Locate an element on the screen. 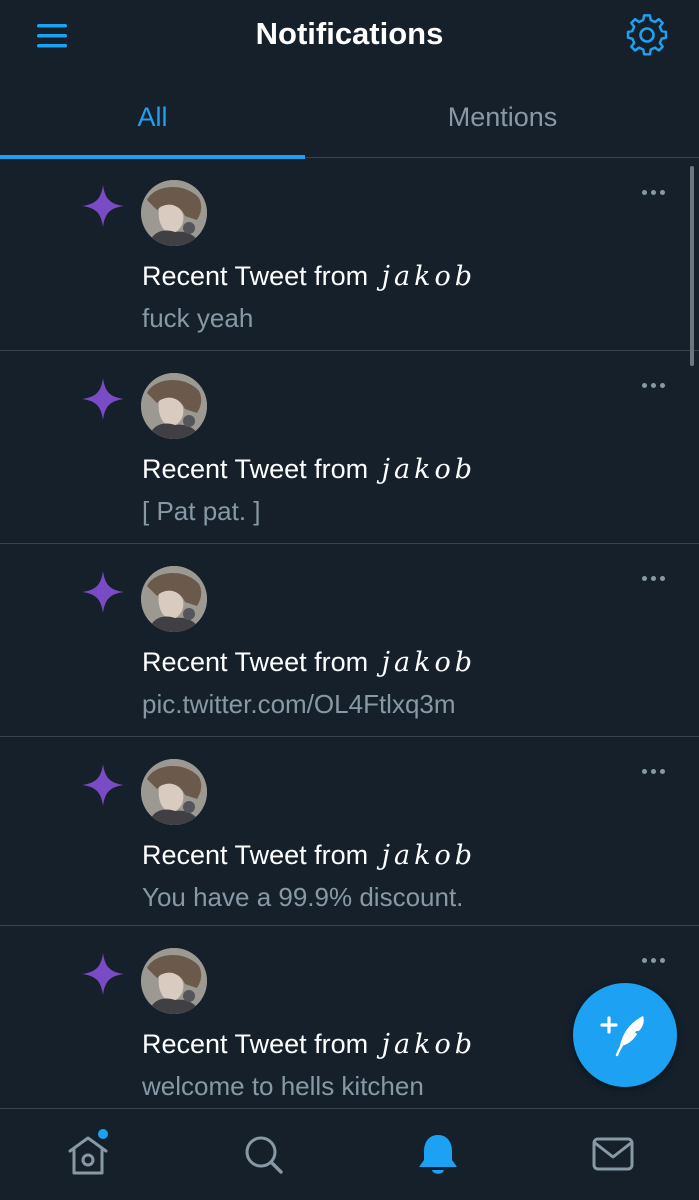 The image size is (699, 1200). scrollbar is located at coordinates (692, 266).